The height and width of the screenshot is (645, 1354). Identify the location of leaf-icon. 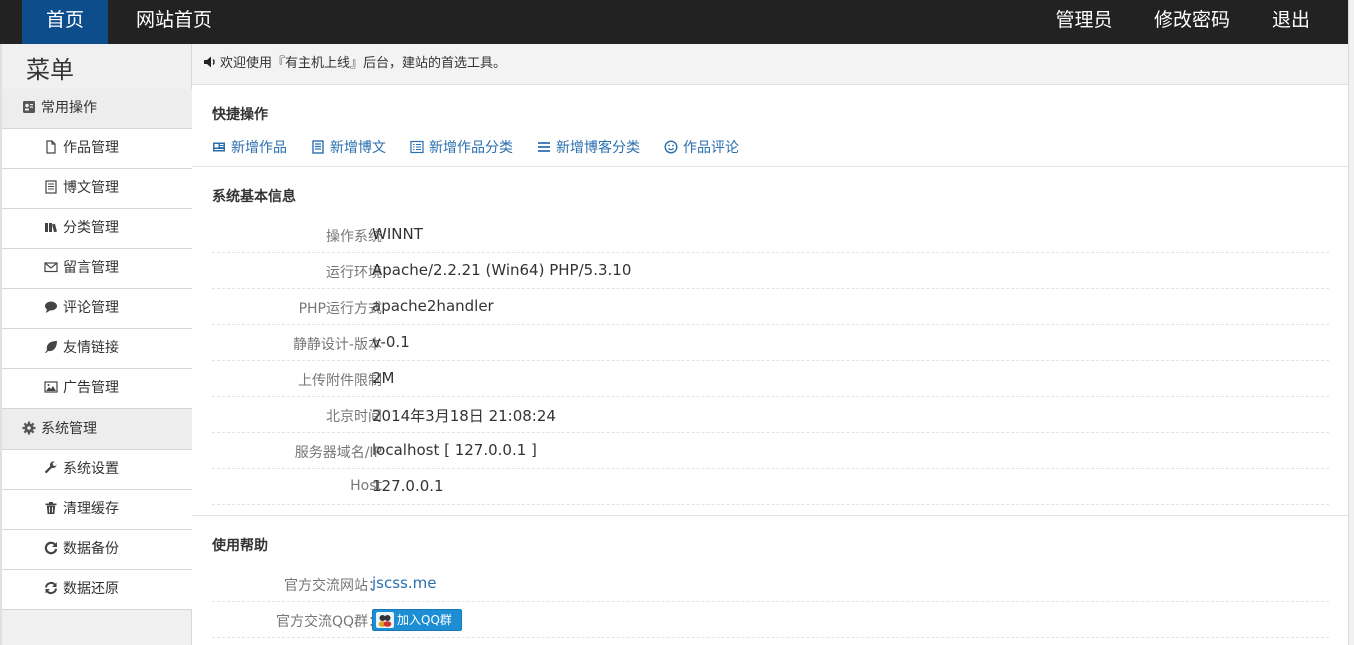
(51, 342).